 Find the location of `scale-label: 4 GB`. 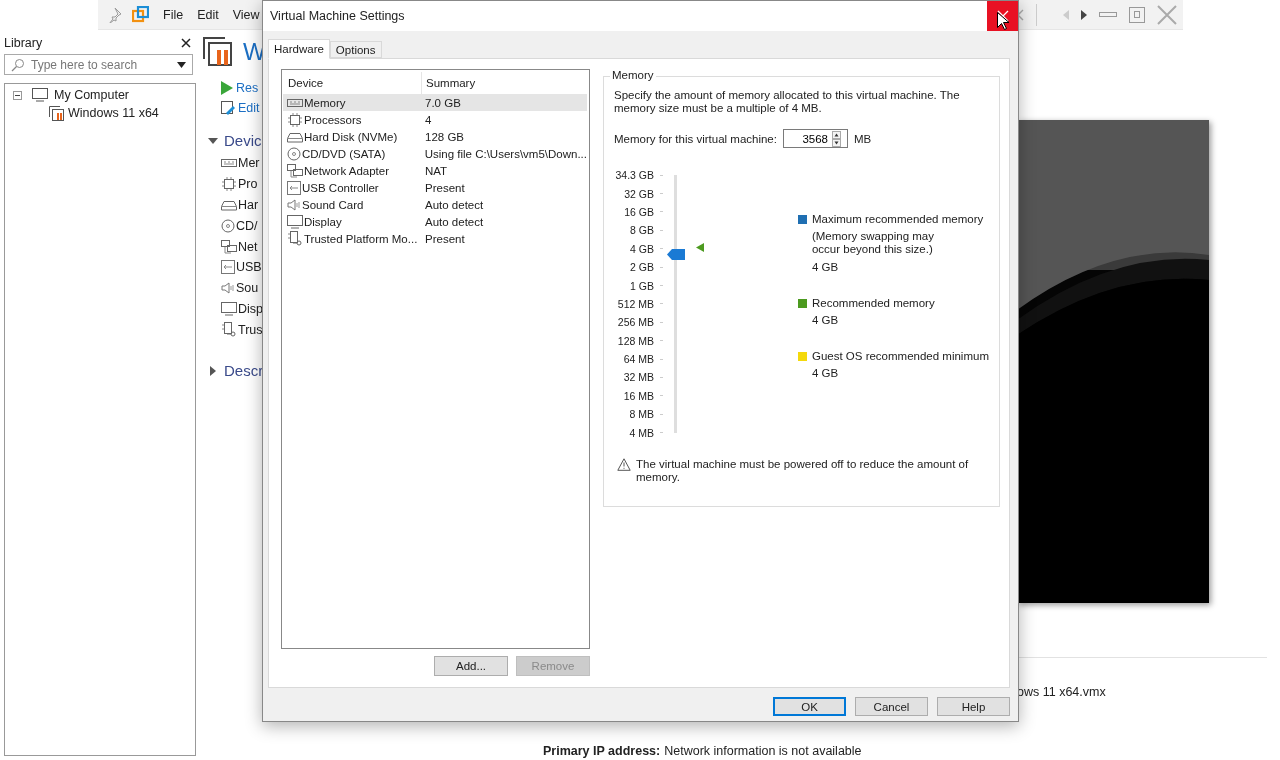

scale-label: 4 GB is located at coordinates (641, 248).